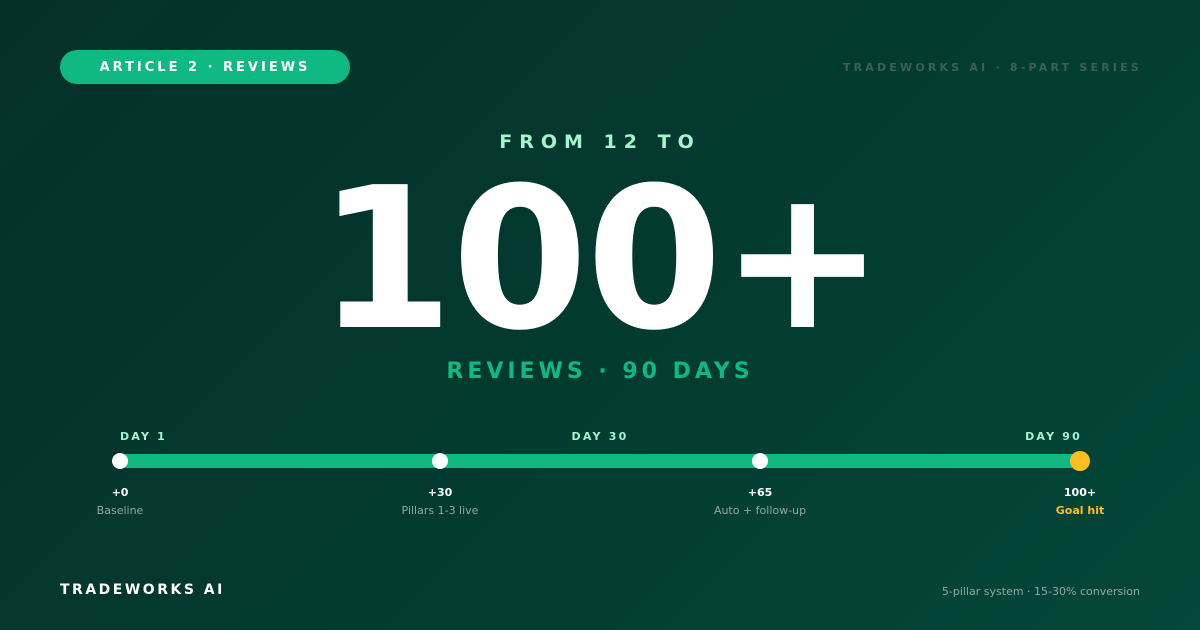 The width and height of the screenshot is (1200, 630). I want to click on timeline-goal-dot, so click(1080, 461).